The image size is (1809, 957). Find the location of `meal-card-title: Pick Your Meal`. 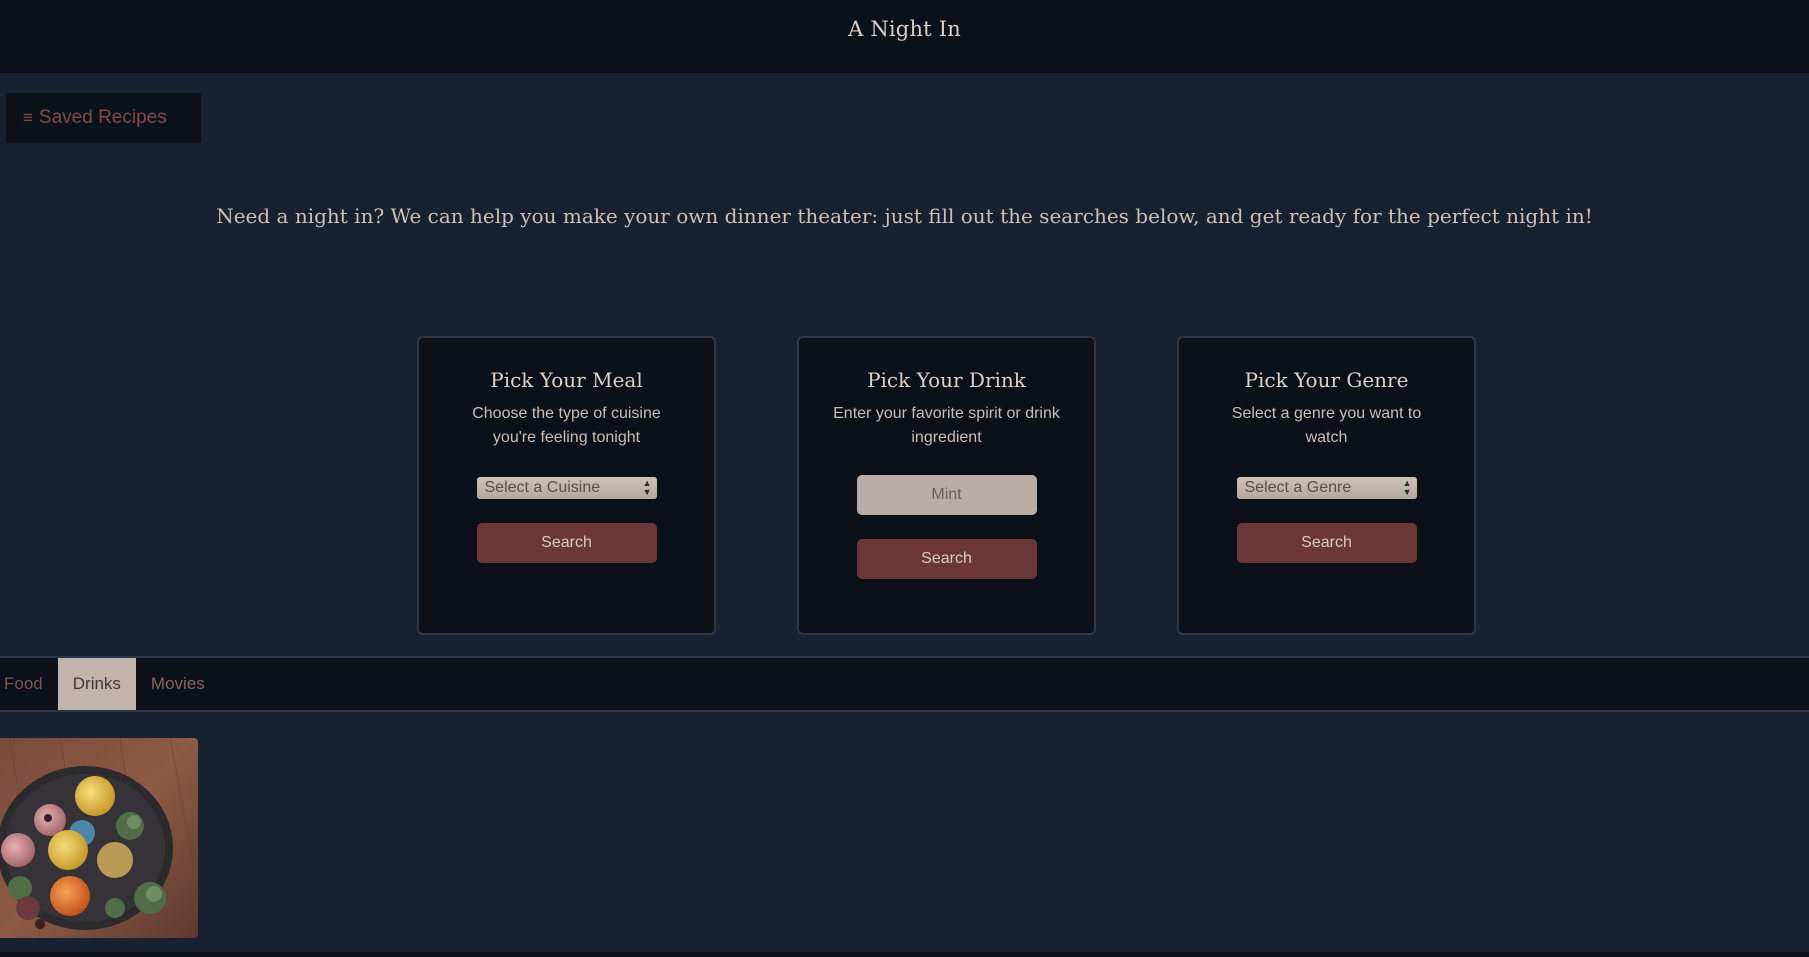

meal-card-title: Pick Your Meal is located at coordinates (566, 380).